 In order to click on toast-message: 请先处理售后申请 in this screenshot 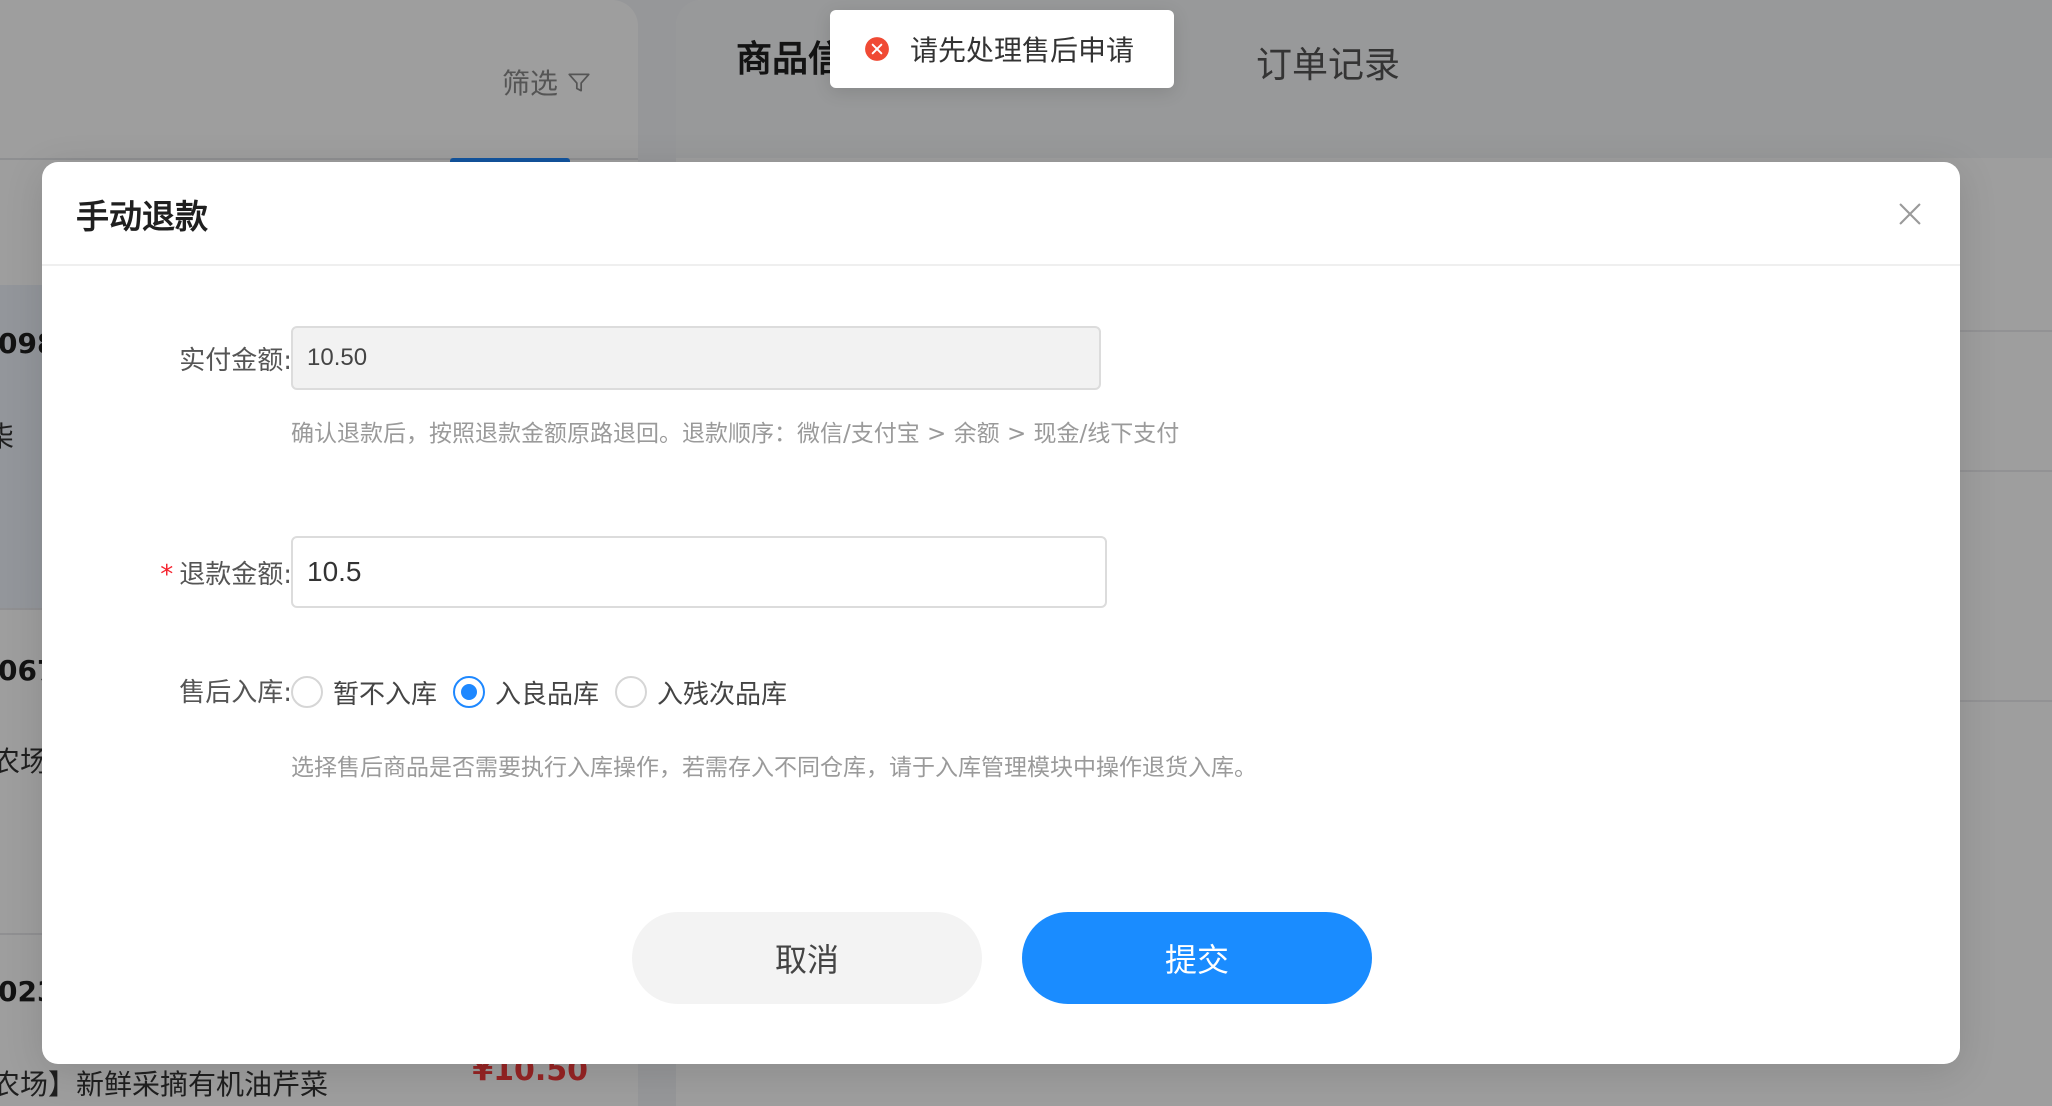, I will do `click(1022, 50)`.